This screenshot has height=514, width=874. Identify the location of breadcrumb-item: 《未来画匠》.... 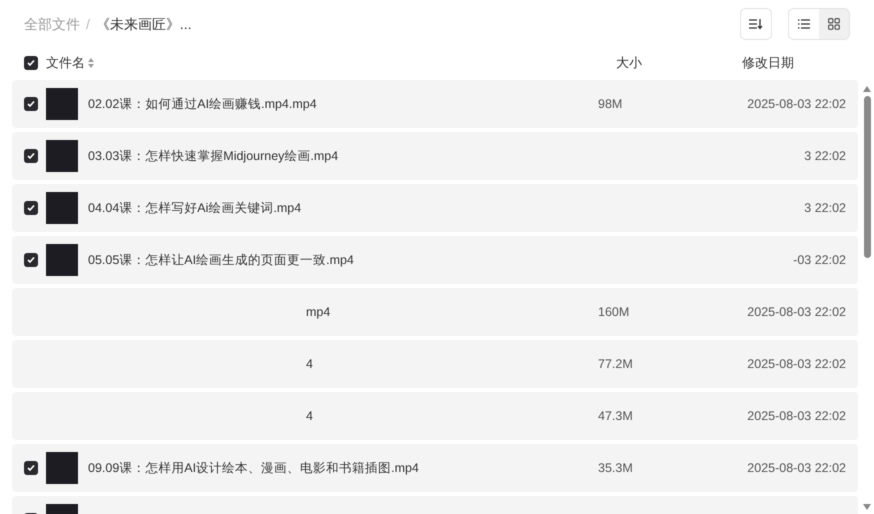
(144, 24).